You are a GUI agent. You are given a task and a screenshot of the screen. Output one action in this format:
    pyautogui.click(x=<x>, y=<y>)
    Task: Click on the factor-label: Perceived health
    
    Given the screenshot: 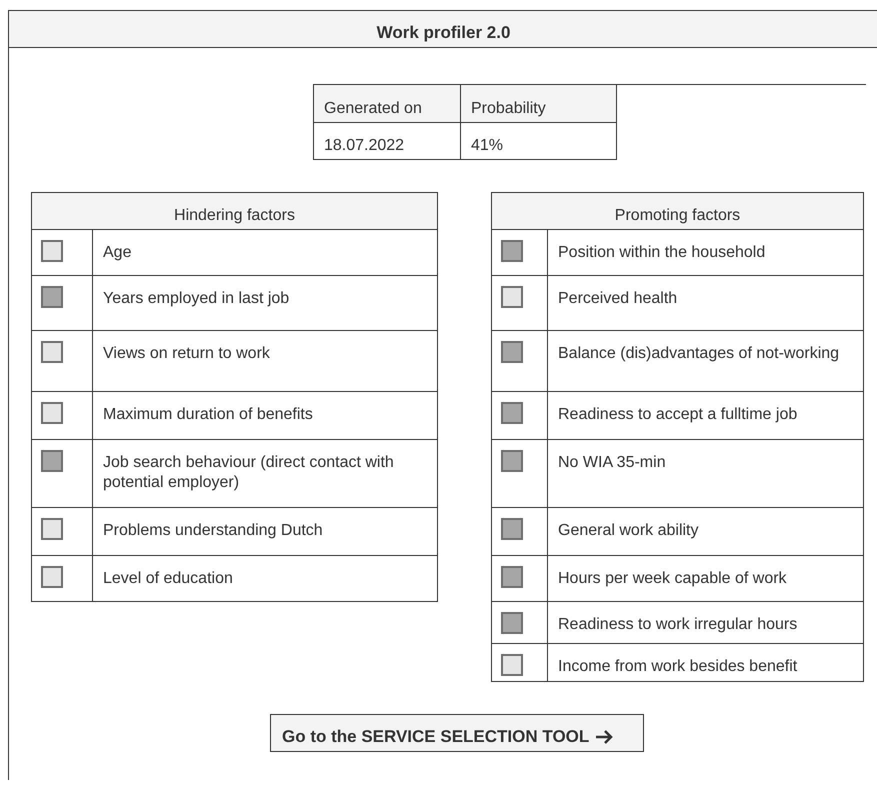 What is the action you would take?
    pyautogui.click(x=617, y=299)
    